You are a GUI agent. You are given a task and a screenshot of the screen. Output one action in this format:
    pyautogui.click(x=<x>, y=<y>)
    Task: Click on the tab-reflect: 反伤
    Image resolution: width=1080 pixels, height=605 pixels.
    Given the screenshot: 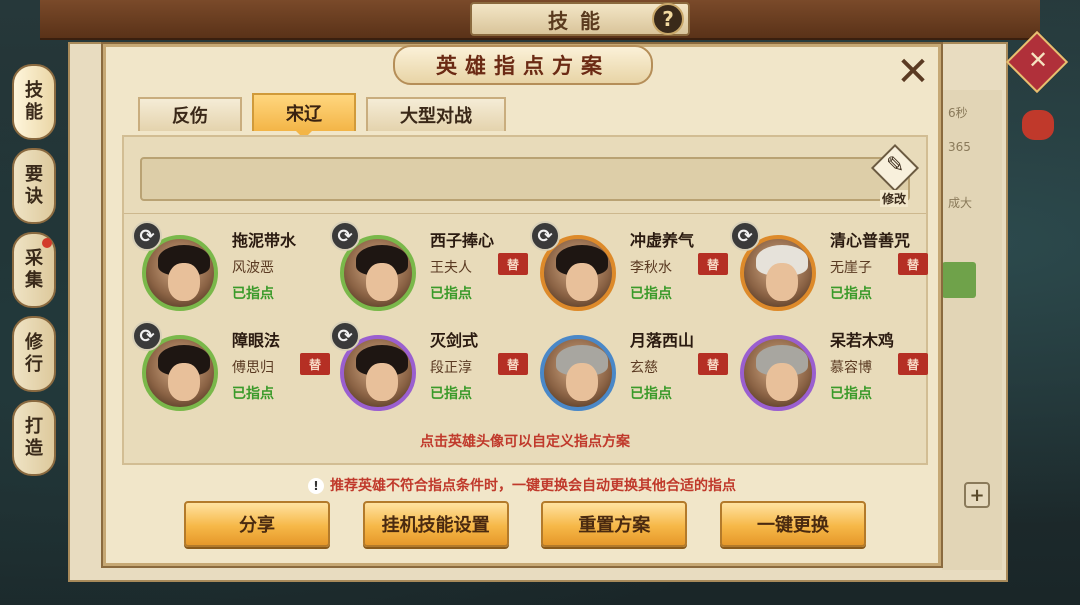 What is the action you would take?
    pyautogui.click(x=190, y=114)
    